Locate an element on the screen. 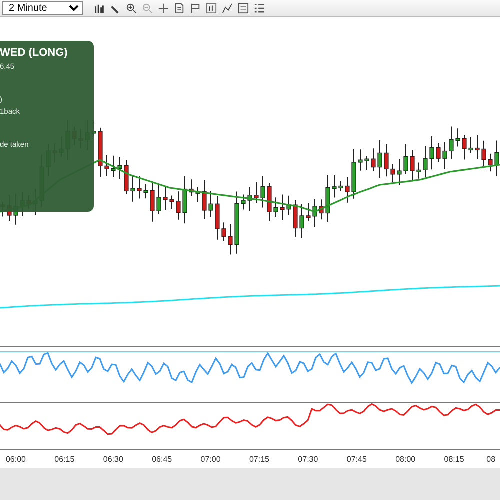 The image size is (500, 500). time-label: 06:15 is located at coordinates (64, 459).